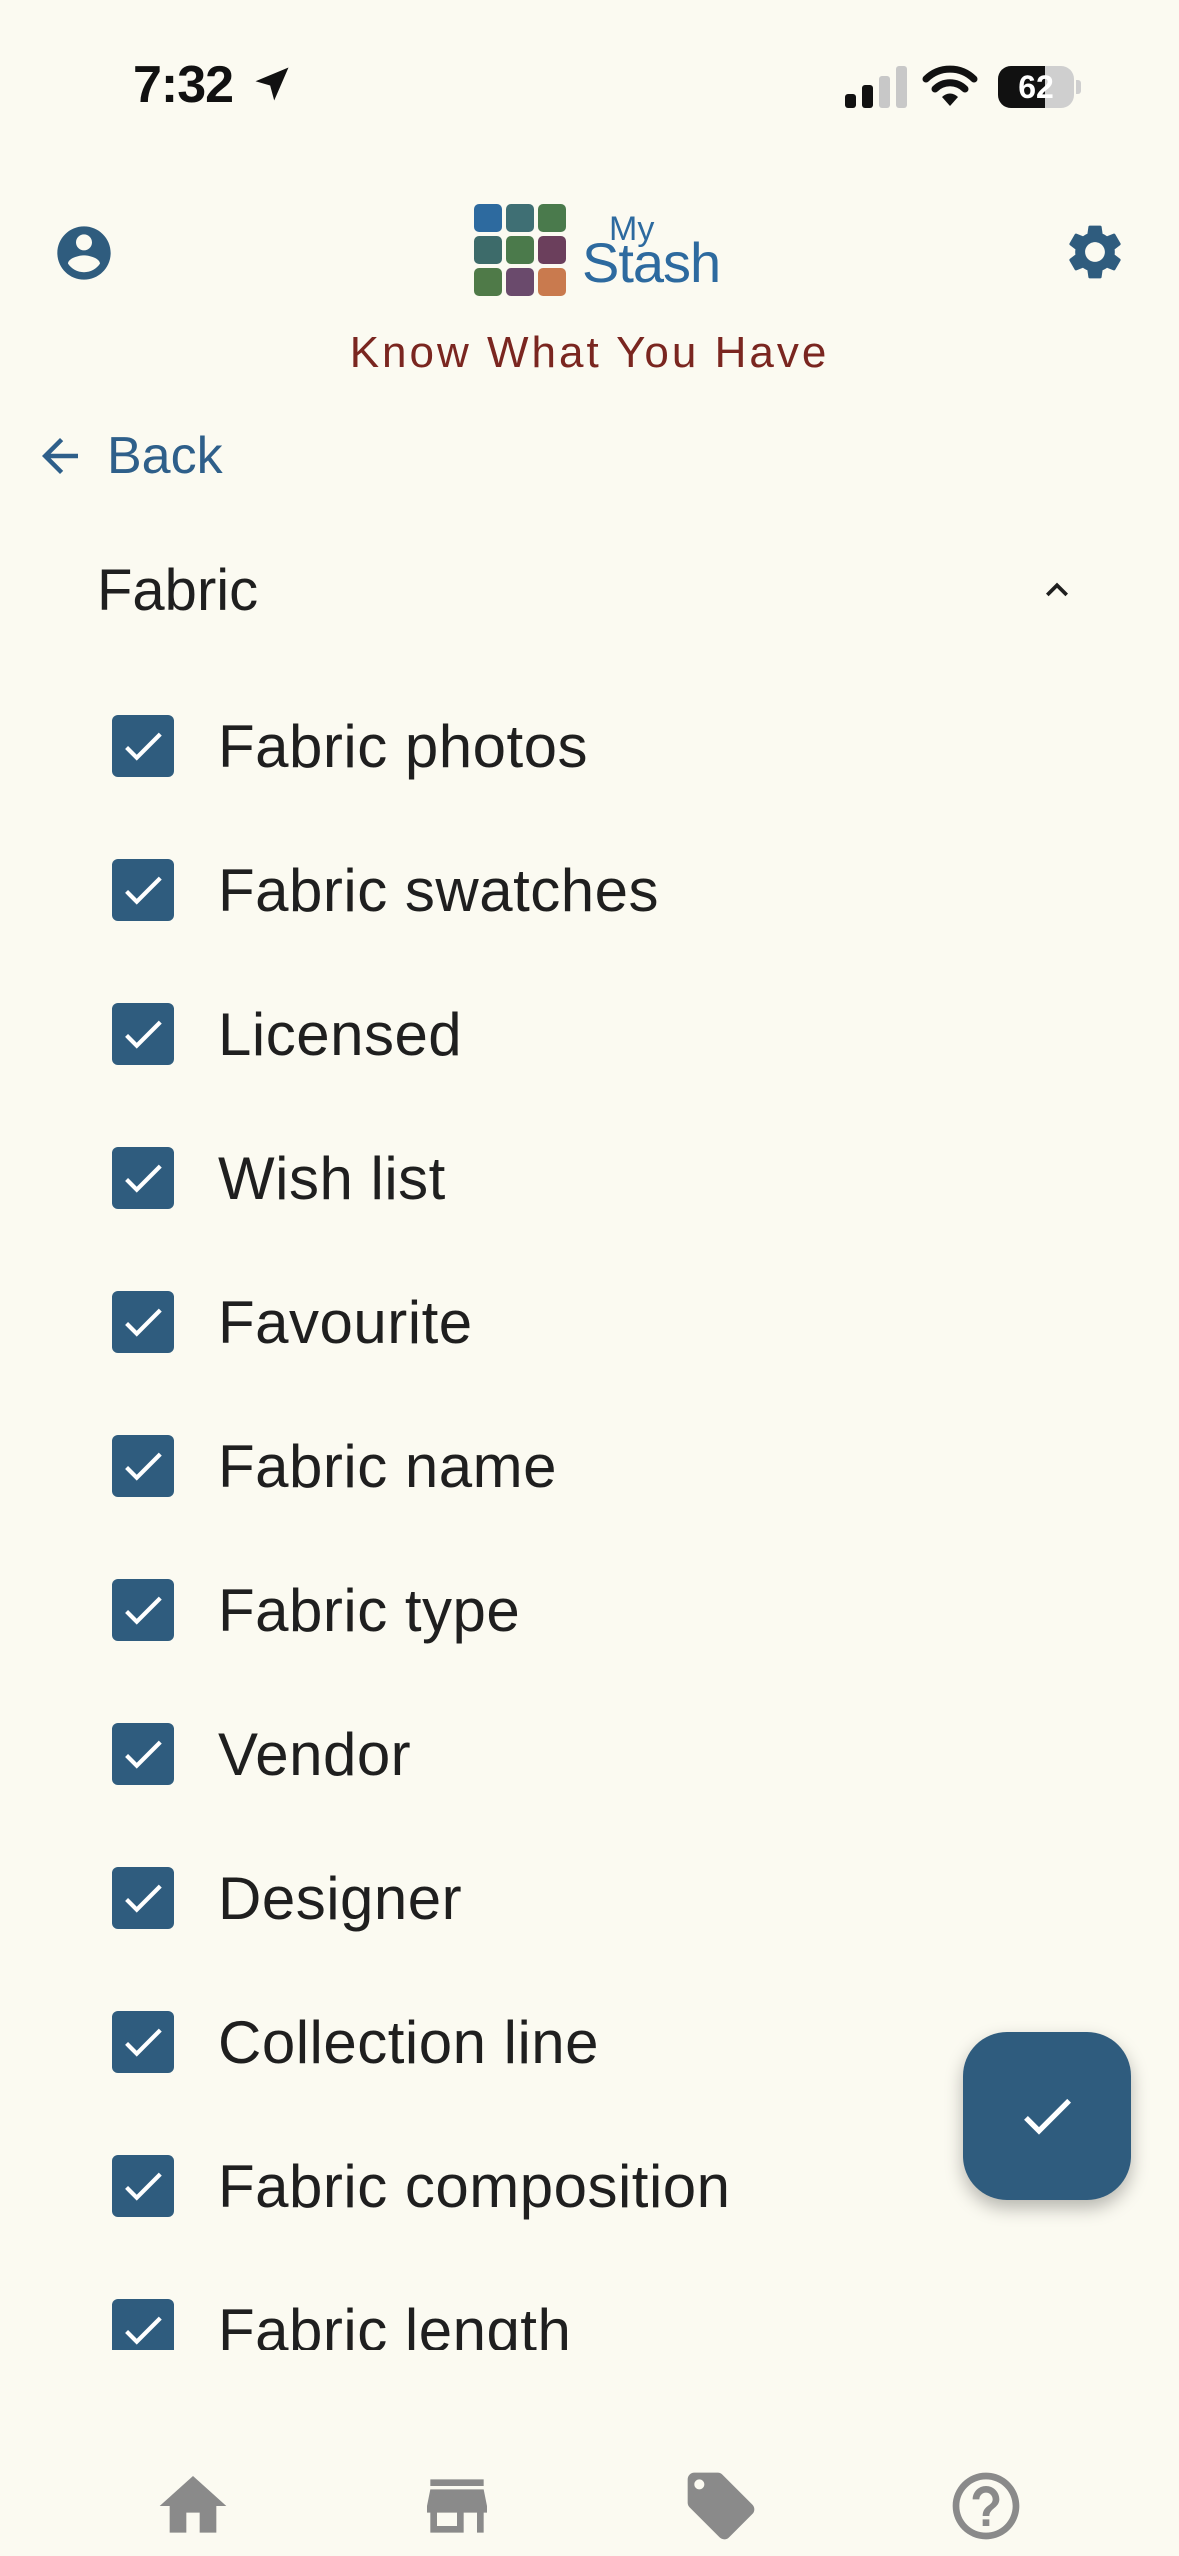 Image resolution: width=1179 pixels, height=2556 pixels. I want to click on logo-stash-text: Stash, so click(651, 262).